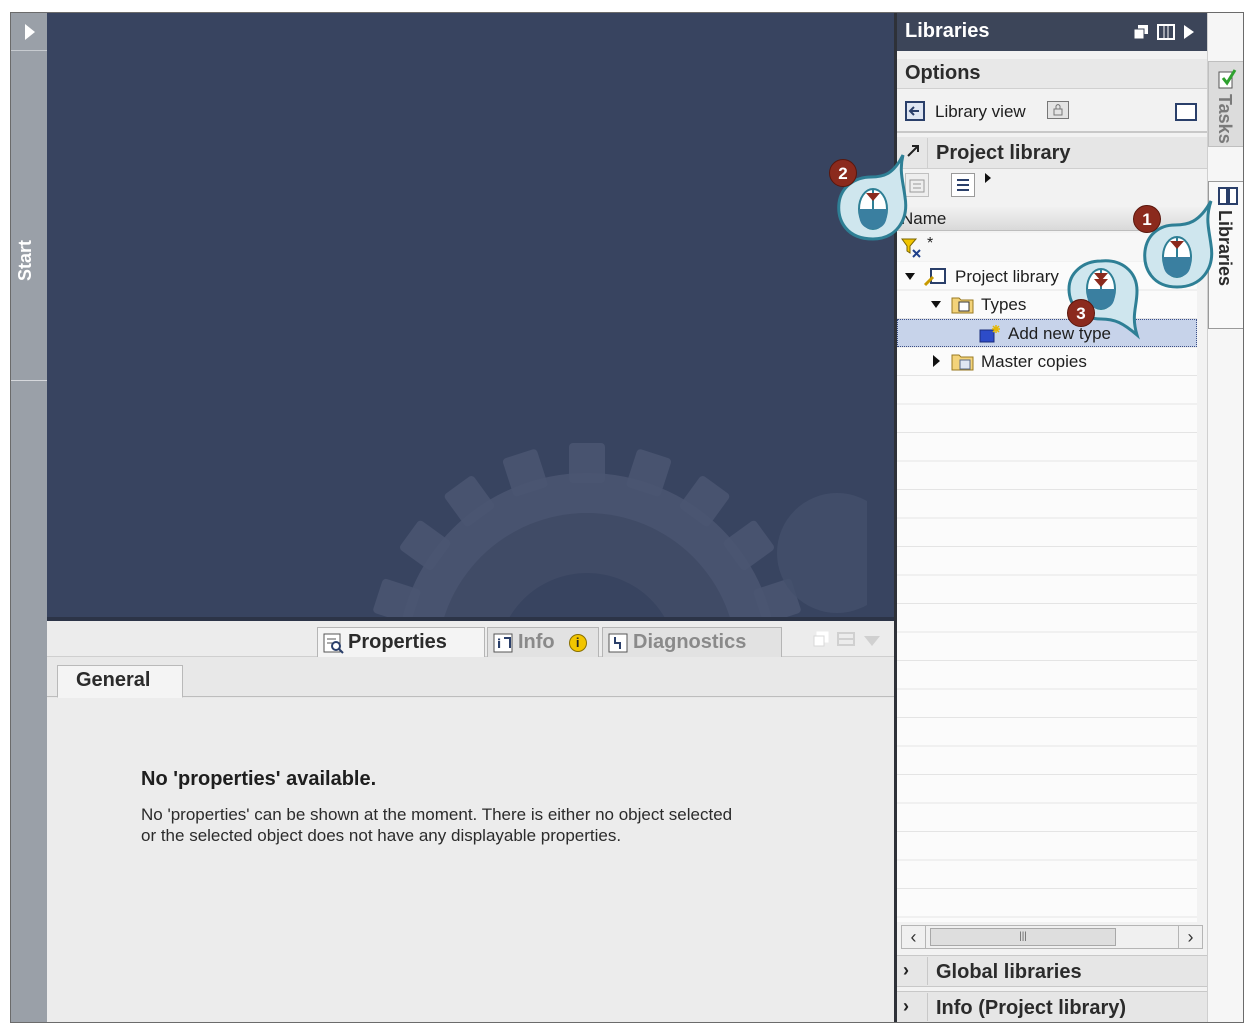  I want to click on tab-info-label: Info, so click(536, 642).